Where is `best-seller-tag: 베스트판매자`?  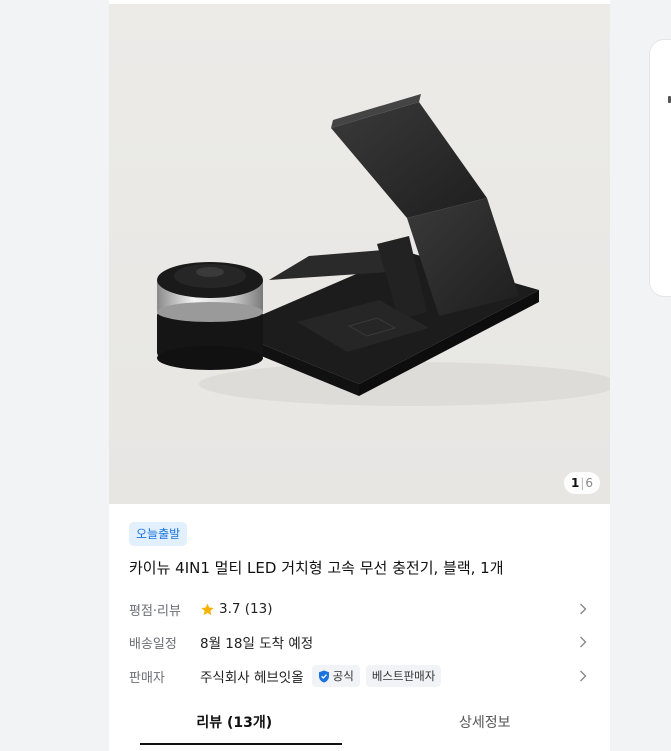 best-seller-tag: 베스트판매자 is located at coordinates (403, 676).